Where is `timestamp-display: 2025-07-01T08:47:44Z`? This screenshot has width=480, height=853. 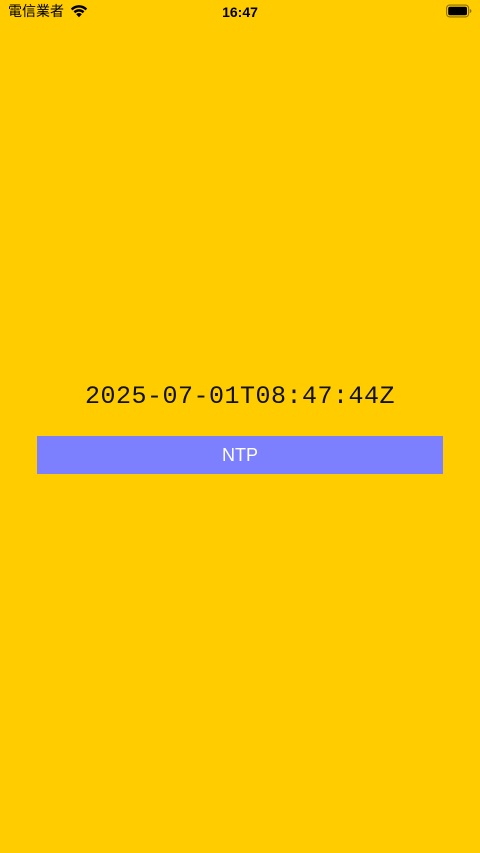
timestamp-display: 2025-07-01T08:47:44Z is located at coordinates (240, 396).